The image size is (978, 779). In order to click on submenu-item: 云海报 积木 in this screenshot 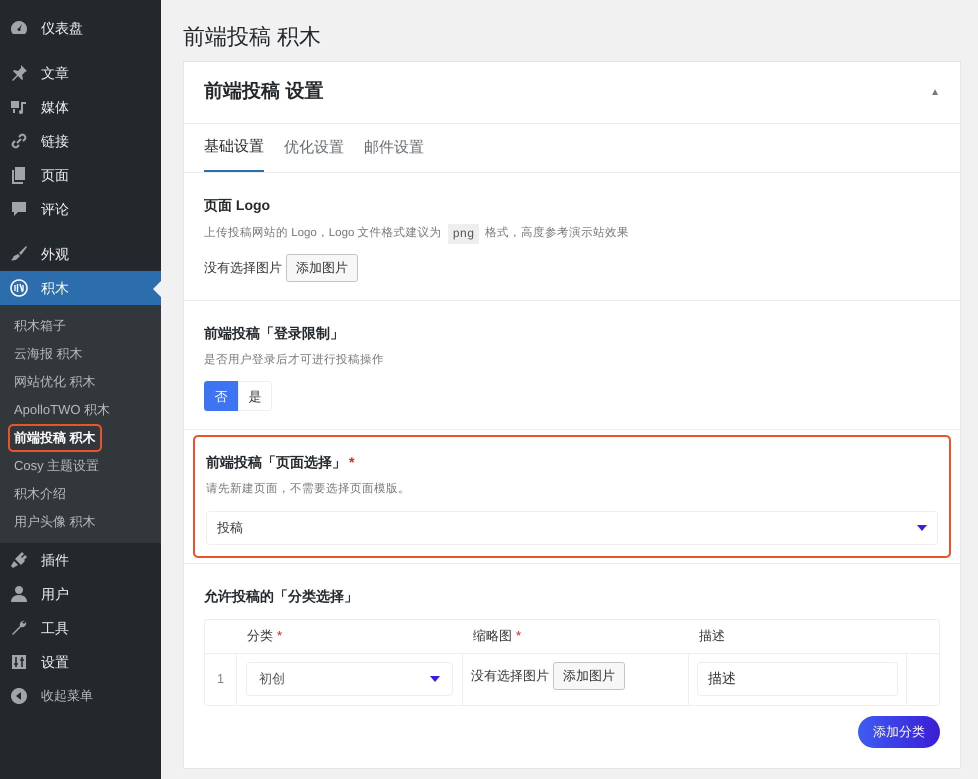, I will do `click(48, 354)`.